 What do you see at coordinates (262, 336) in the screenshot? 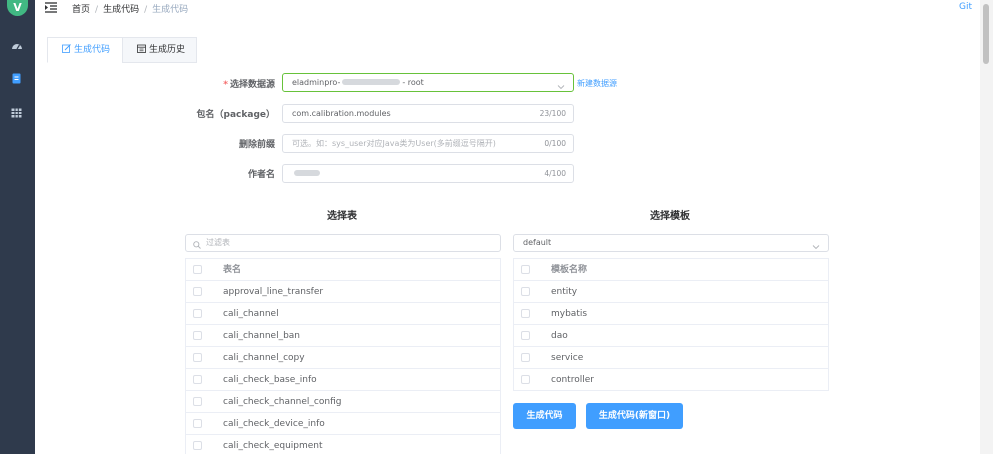
I see `row-name: cali_channel_ban` at bounding box center [262, 336].